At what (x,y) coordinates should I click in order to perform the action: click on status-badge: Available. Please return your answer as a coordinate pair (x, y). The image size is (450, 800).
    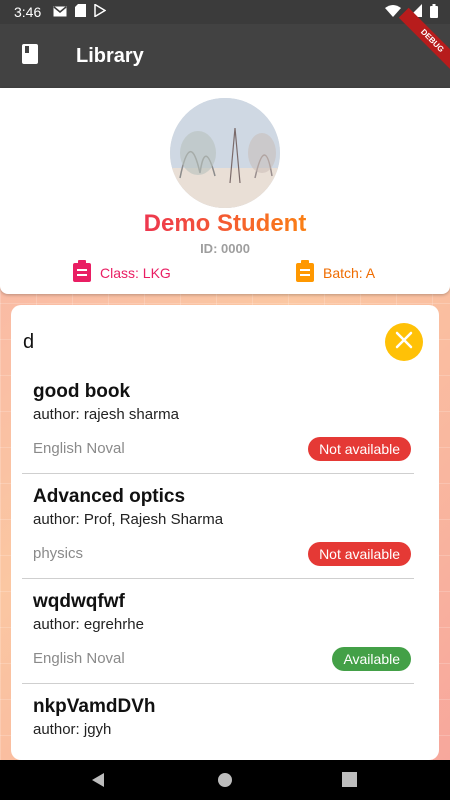
    Looking at the image, I should click on (371, 659).